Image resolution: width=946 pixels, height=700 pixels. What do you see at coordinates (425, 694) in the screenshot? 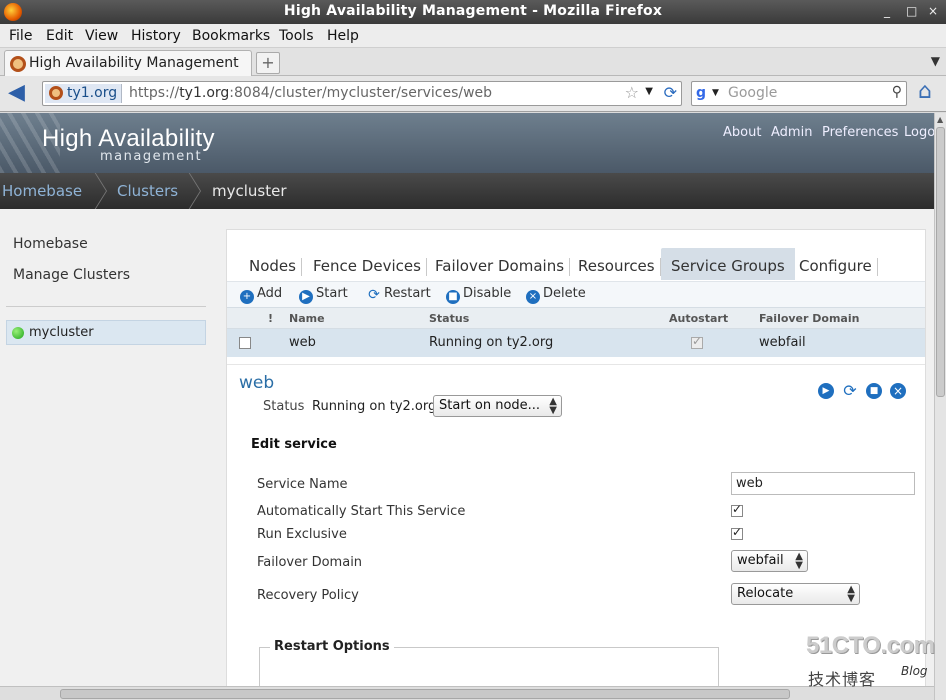
I see `horizontal-scroll-thumb` at bounding box center [425, 694].